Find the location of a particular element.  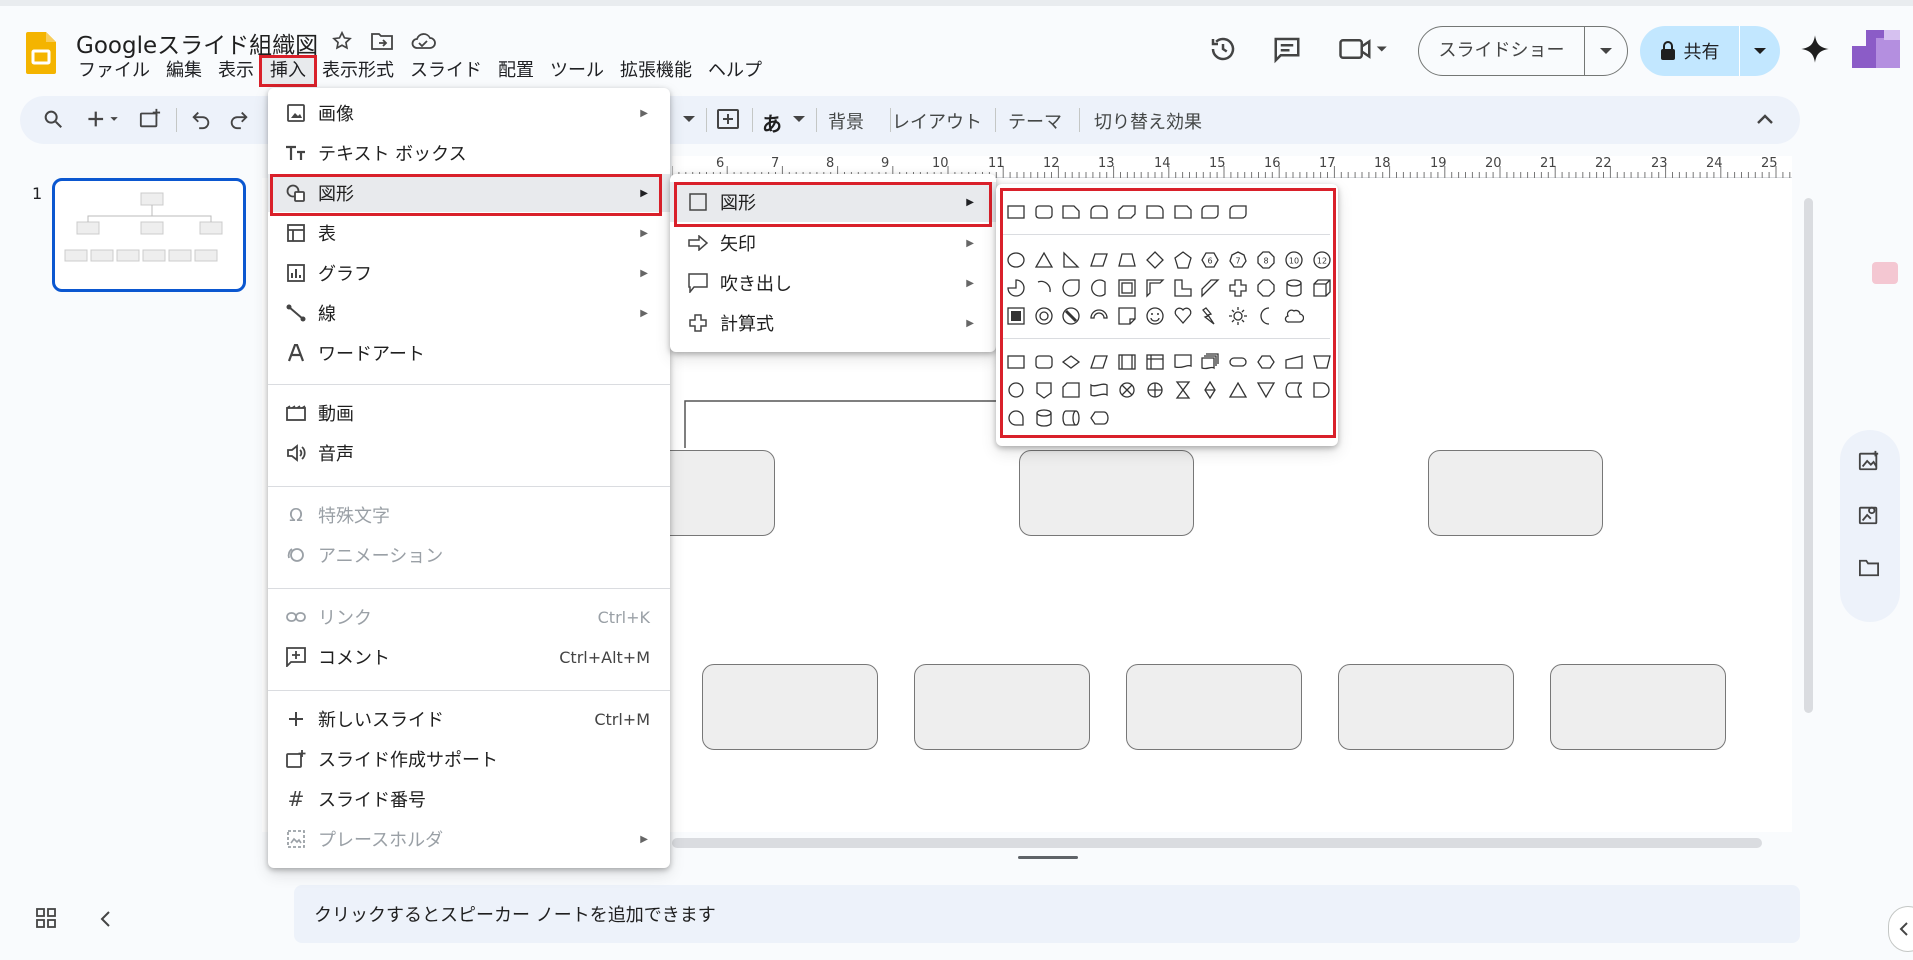

octagon-8-shape-icon: 8 is located at coordinates (1266, 260).